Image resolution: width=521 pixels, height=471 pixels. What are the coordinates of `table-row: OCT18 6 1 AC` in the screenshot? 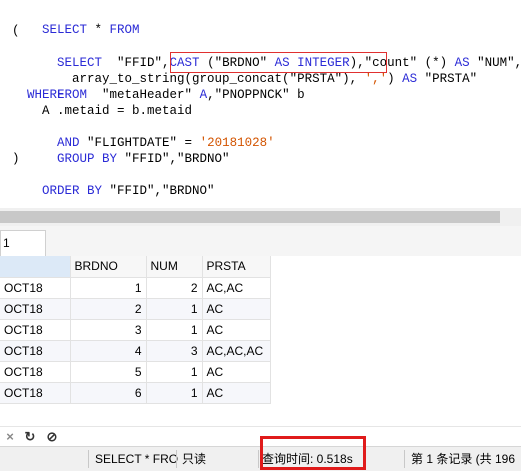 It's located at (135, 393).